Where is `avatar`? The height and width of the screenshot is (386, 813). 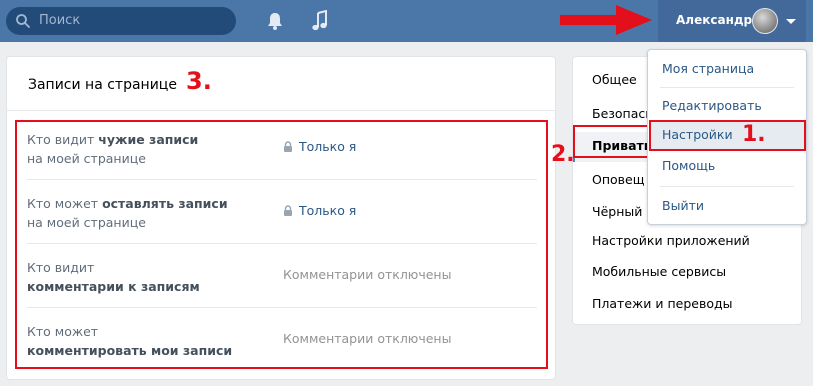 avatar is located at coordinates (765, 21).